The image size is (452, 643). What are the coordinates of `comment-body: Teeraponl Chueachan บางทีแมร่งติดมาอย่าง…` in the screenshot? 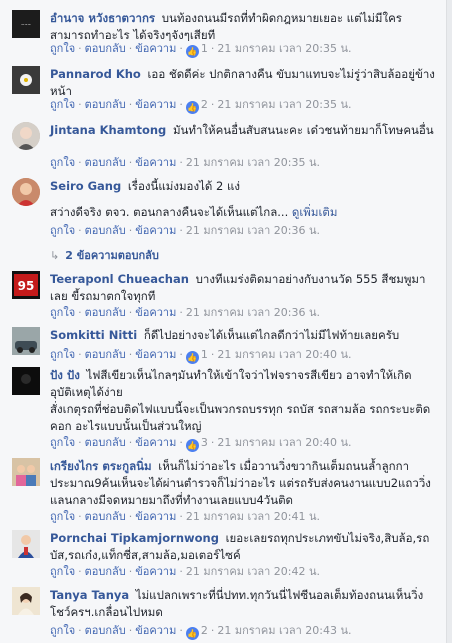 It's located at (245, 288).